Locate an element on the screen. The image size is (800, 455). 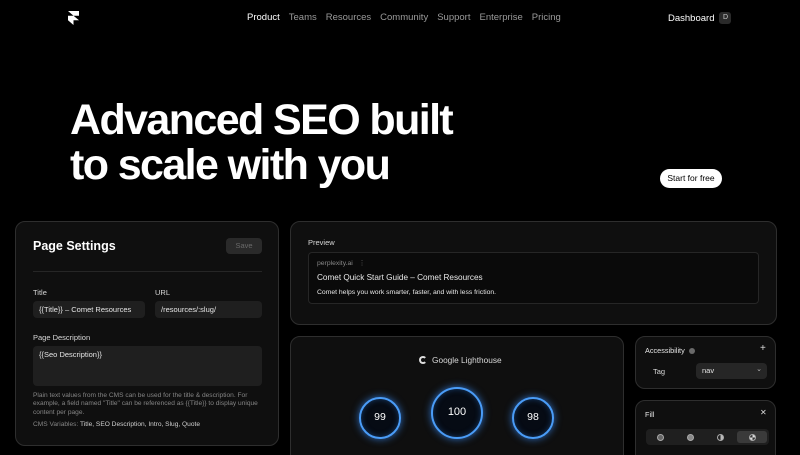
title-label: Title is located at coordinates (40, 292).